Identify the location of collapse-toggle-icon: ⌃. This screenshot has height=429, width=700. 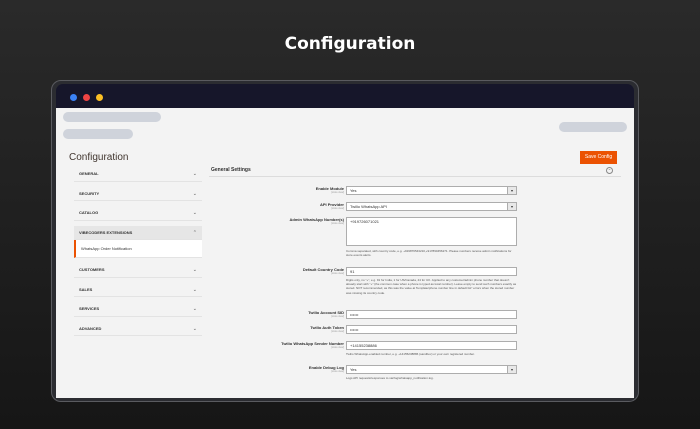
(609, 170).